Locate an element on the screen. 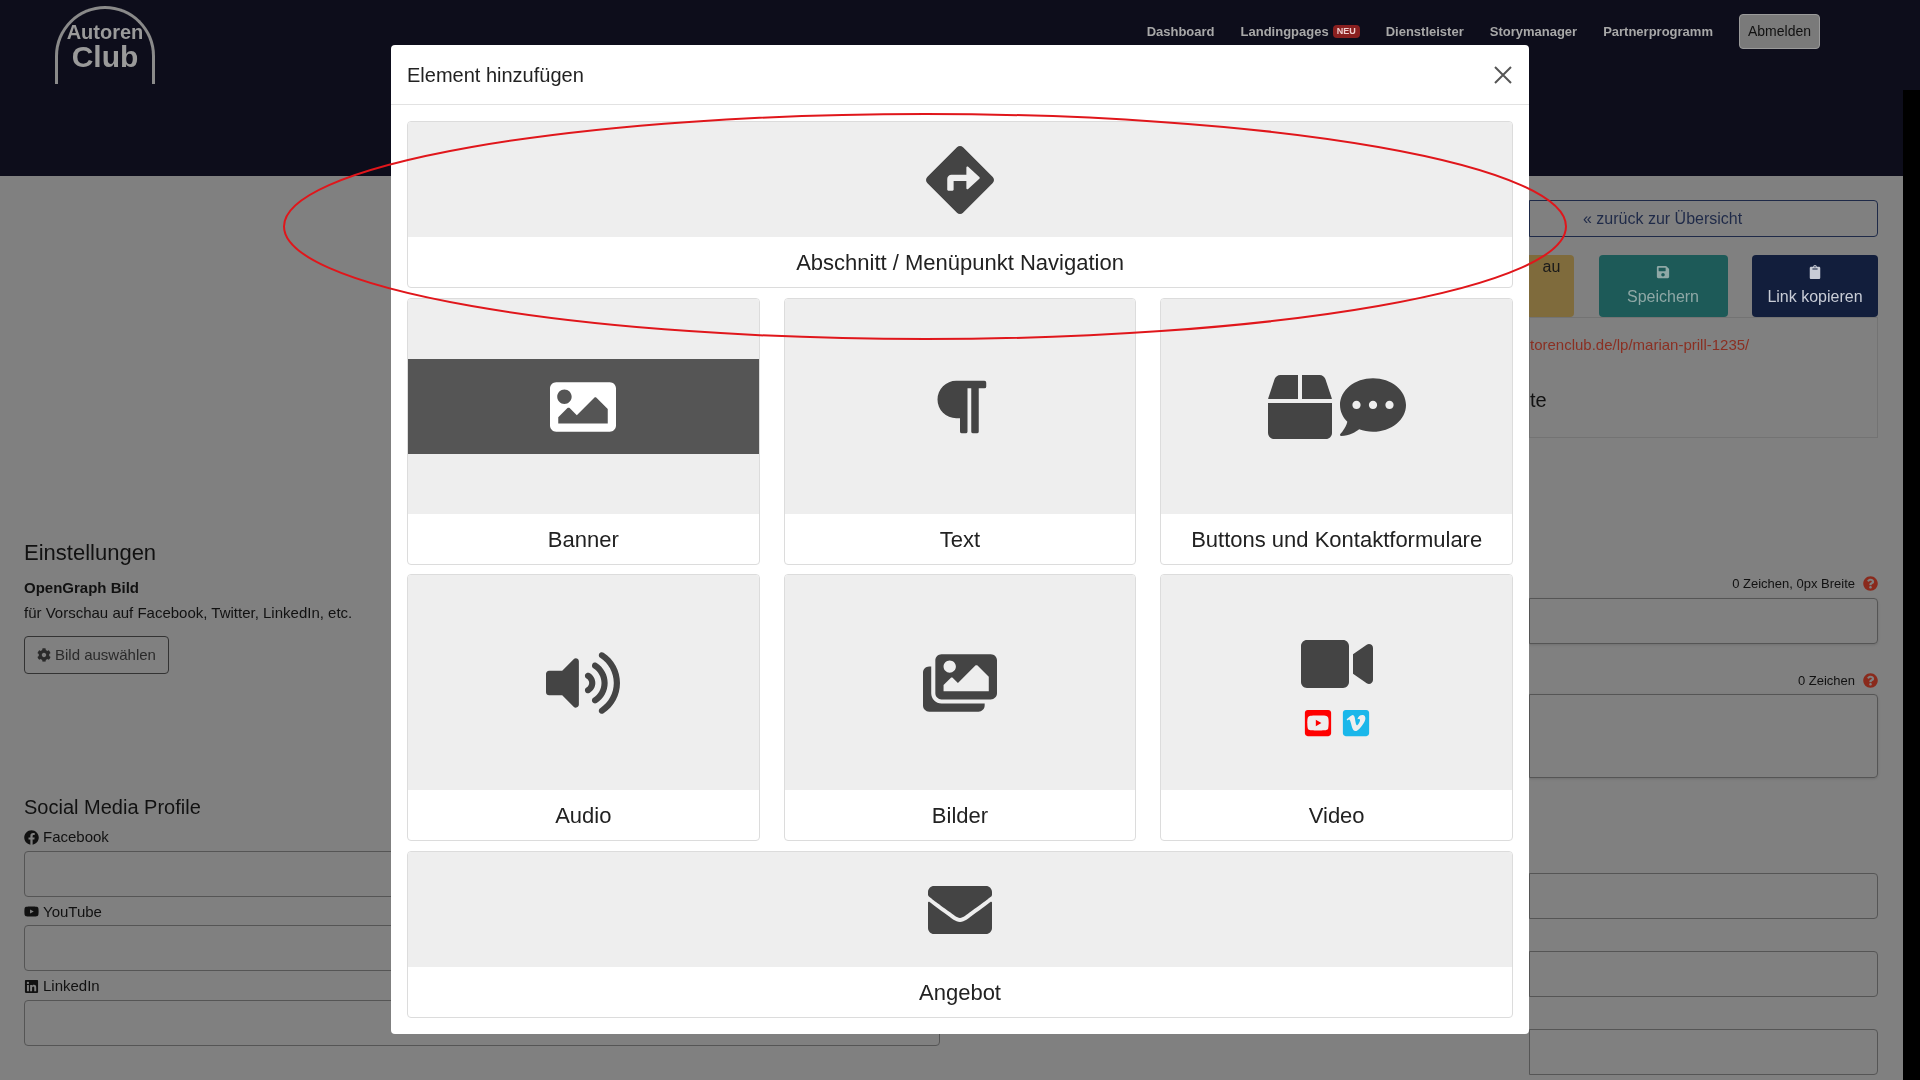 The width and height of the screenshot is (1920, 1080). field-label: YouTube is located at coordinates (72, 911).